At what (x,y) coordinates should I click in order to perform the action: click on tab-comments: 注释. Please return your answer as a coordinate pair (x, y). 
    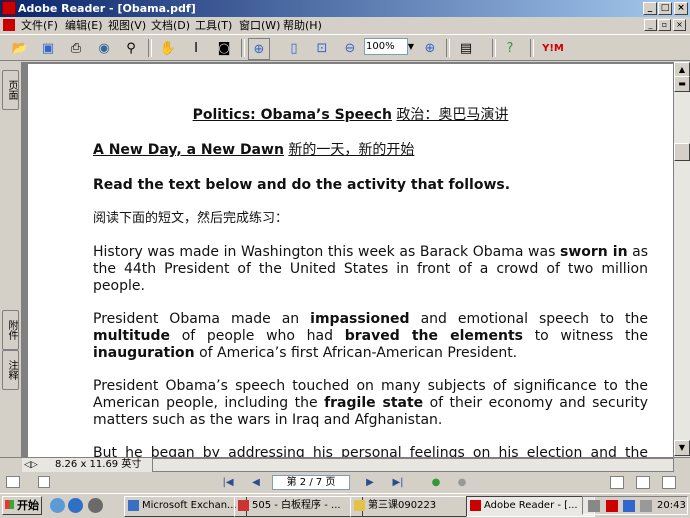
    Looking at the image, I should click on (10, 370).